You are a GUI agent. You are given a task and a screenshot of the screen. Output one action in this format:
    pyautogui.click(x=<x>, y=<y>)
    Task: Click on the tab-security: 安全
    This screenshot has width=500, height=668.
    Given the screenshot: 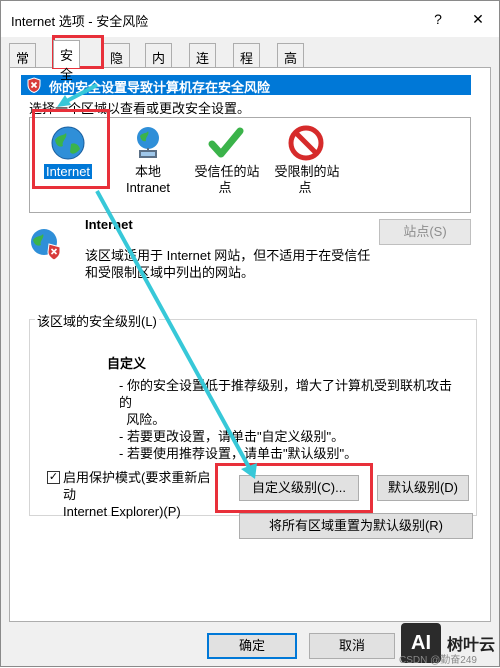 What is the action you would take?
    pyautogui.click(x=67, y=61)
    